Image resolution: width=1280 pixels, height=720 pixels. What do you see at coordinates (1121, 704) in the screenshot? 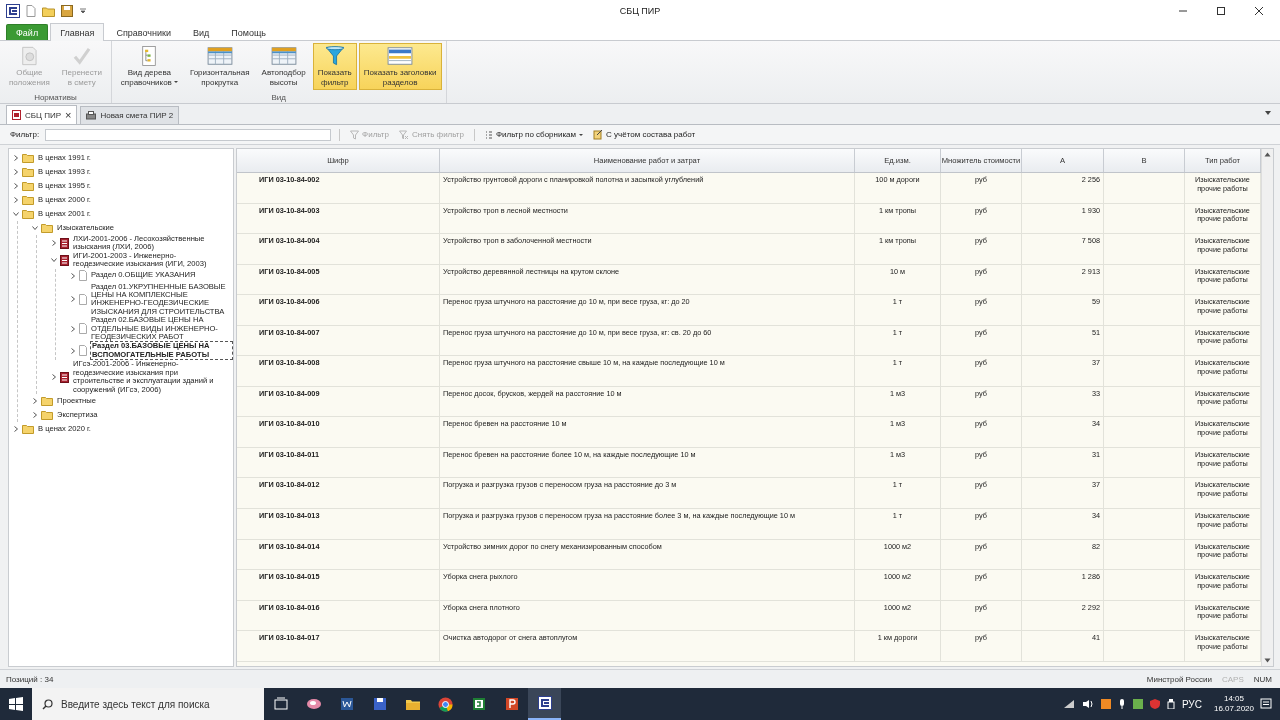
I see `microphone-icon` at bounding box center [1121, 704].